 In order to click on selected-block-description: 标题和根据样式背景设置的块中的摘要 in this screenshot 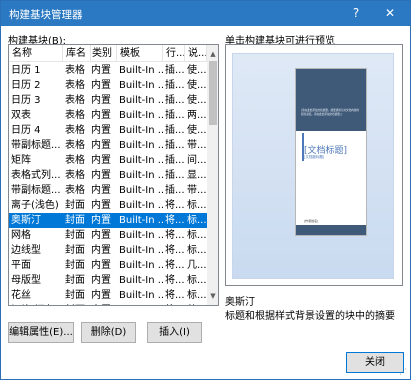, I will do `click(310, 316)`.